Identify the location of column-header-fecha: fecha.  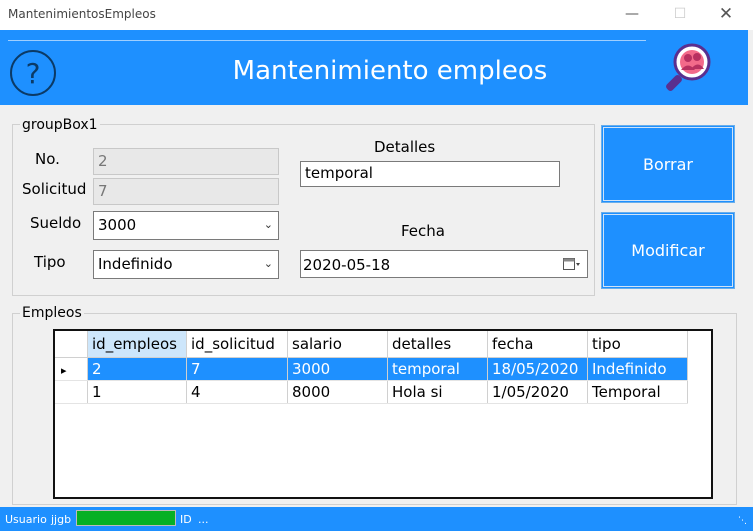
(537, 344).